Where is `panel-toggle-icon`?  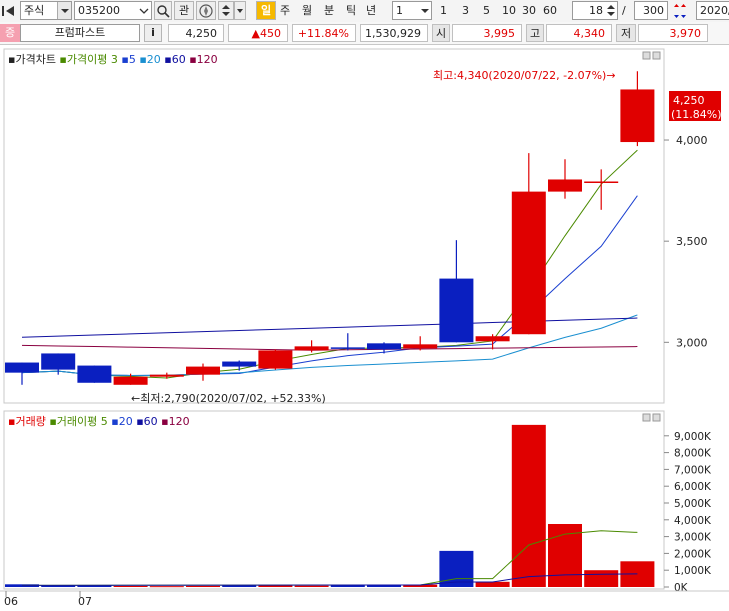
panel-toggle-icon is located at coordinates (9, 11).